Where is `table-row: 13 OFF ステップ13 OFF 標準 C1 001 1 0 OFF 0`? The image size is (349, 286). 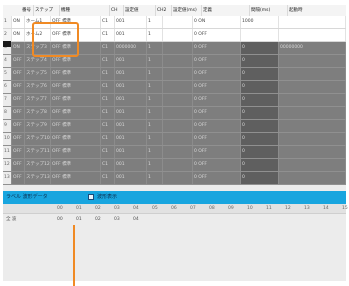
table-row: 13 OFF ステップ13 OFF 標準 C1 001 1 0 OFF 0 is located at coordinates (174, 178).